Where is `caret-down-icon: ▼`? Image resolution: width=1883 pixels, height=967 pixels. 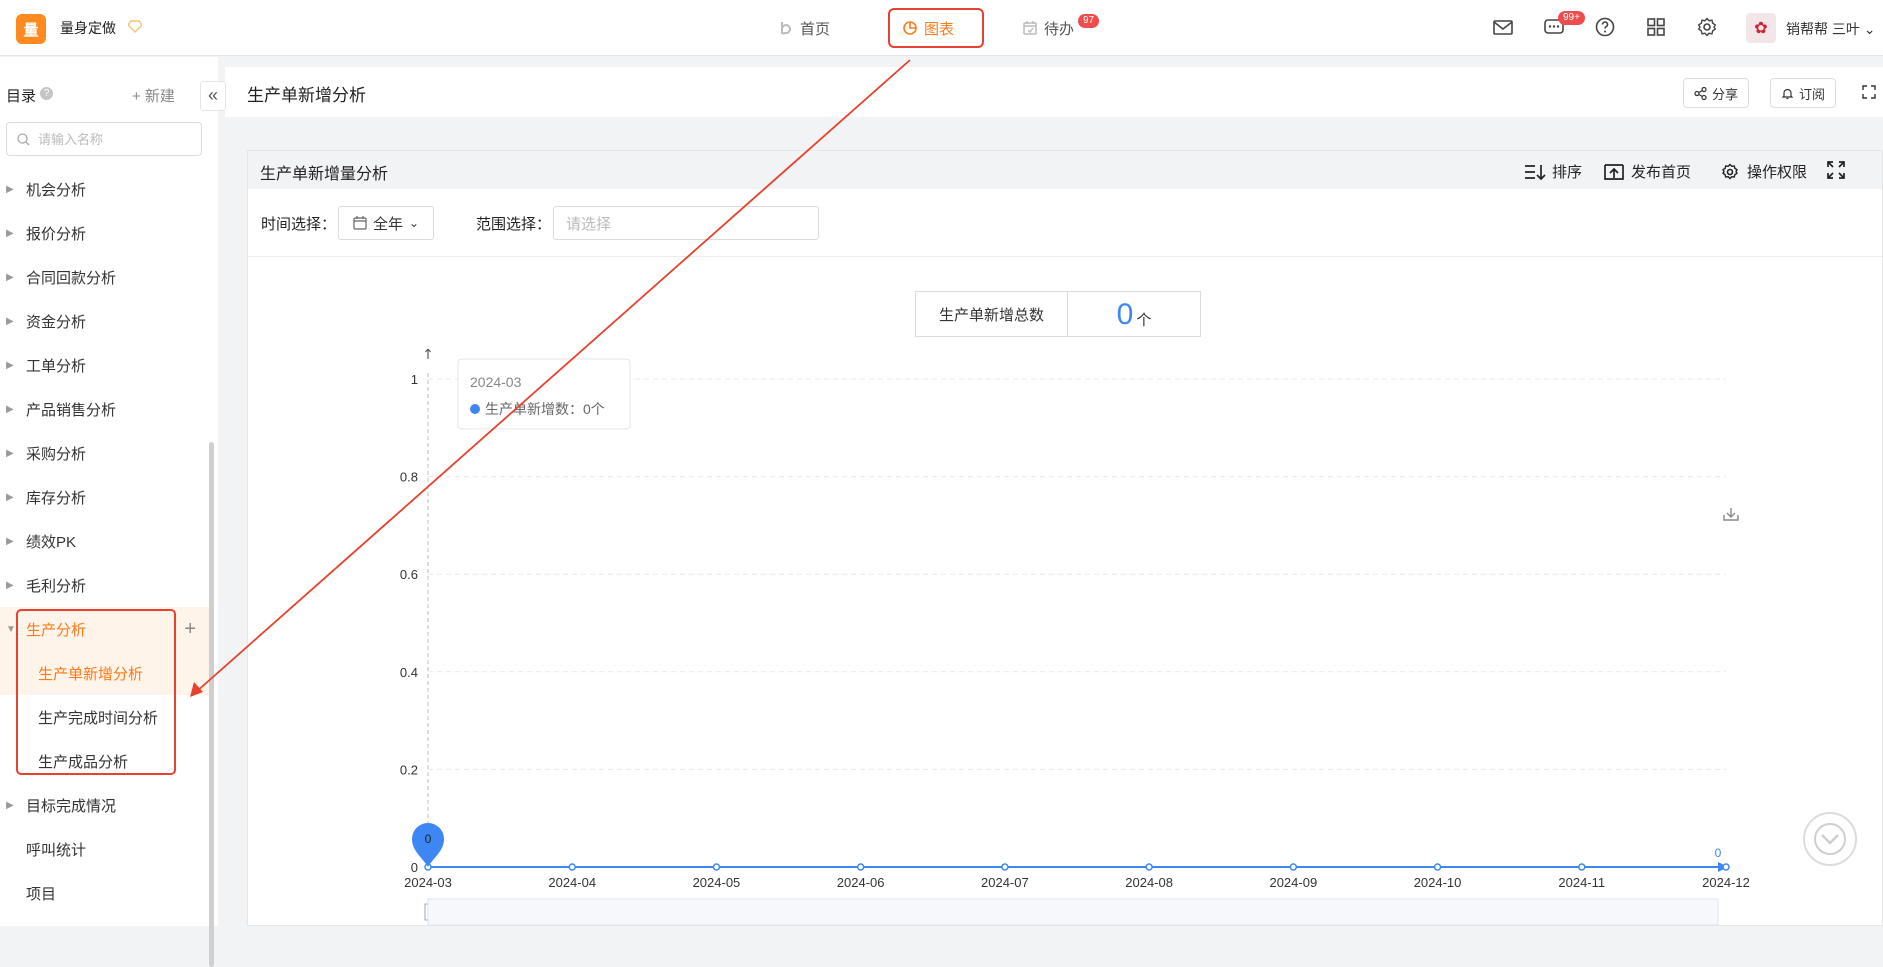 caret-down-icon: ▼ is located at coordinates (11, 629).